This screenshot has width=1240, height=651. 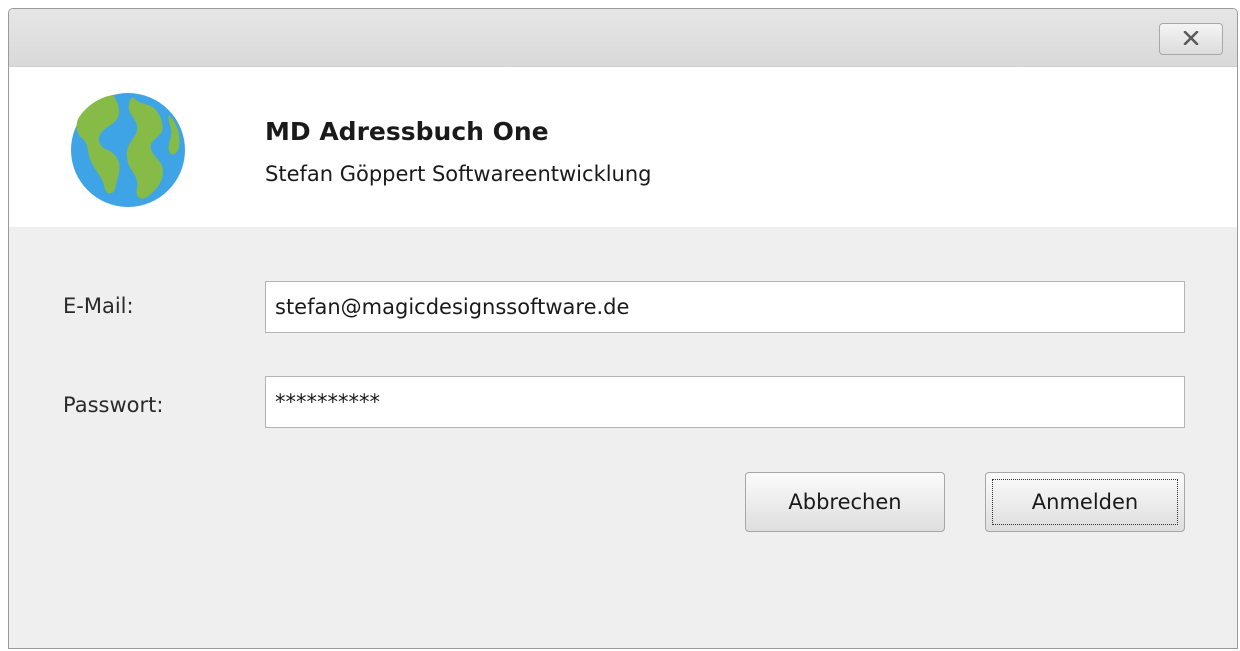 What do you see at coordinates (98, 306) in the screenshot?
I see `email-label: E-Mail:` at bounding box center [98, 306].